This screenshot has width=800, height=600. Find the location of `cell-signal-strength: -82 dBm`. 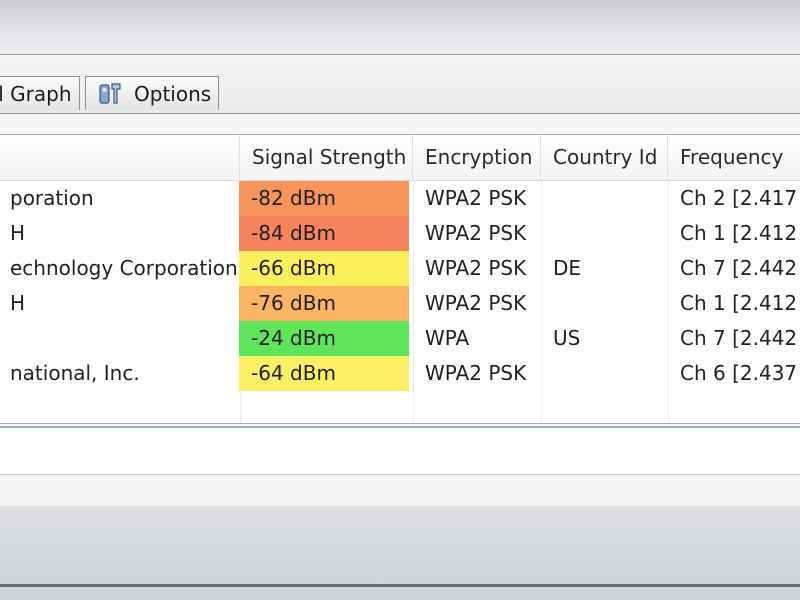

cell-signal-strength: -82 dBm is located at coordinates (324, 198).